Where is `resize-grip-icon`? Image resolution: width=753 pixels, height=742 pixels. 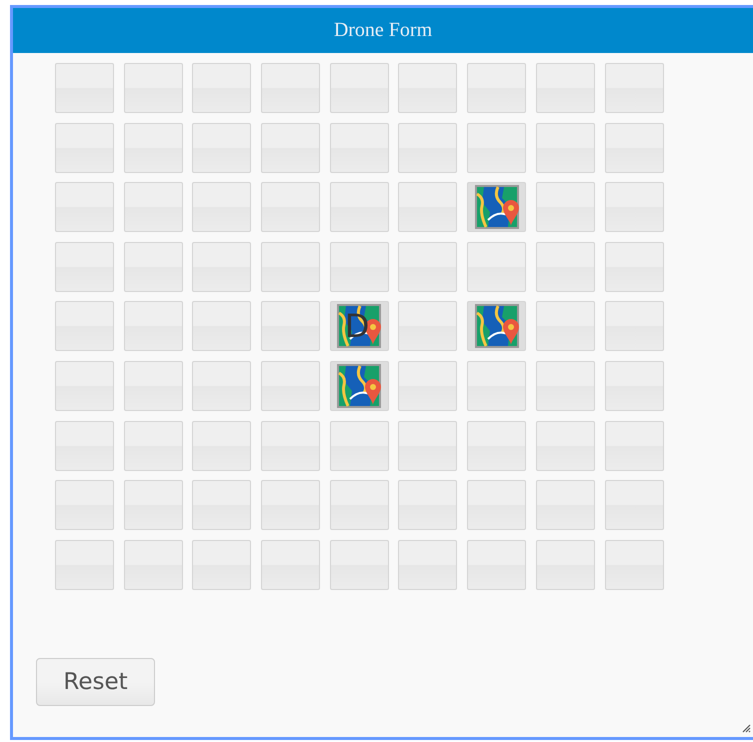 resize-grip-icon is located at coordinates (746, 728).